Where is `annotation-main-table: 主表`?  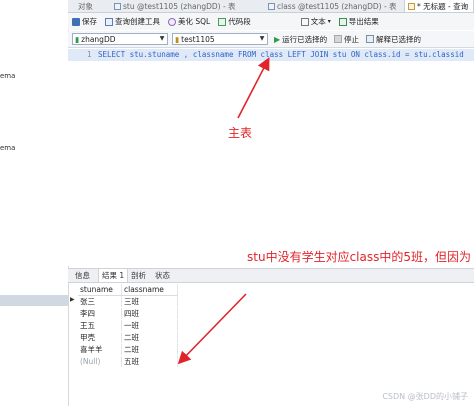 annotation-main-table: 主表 is located at coordinates (240, 133).